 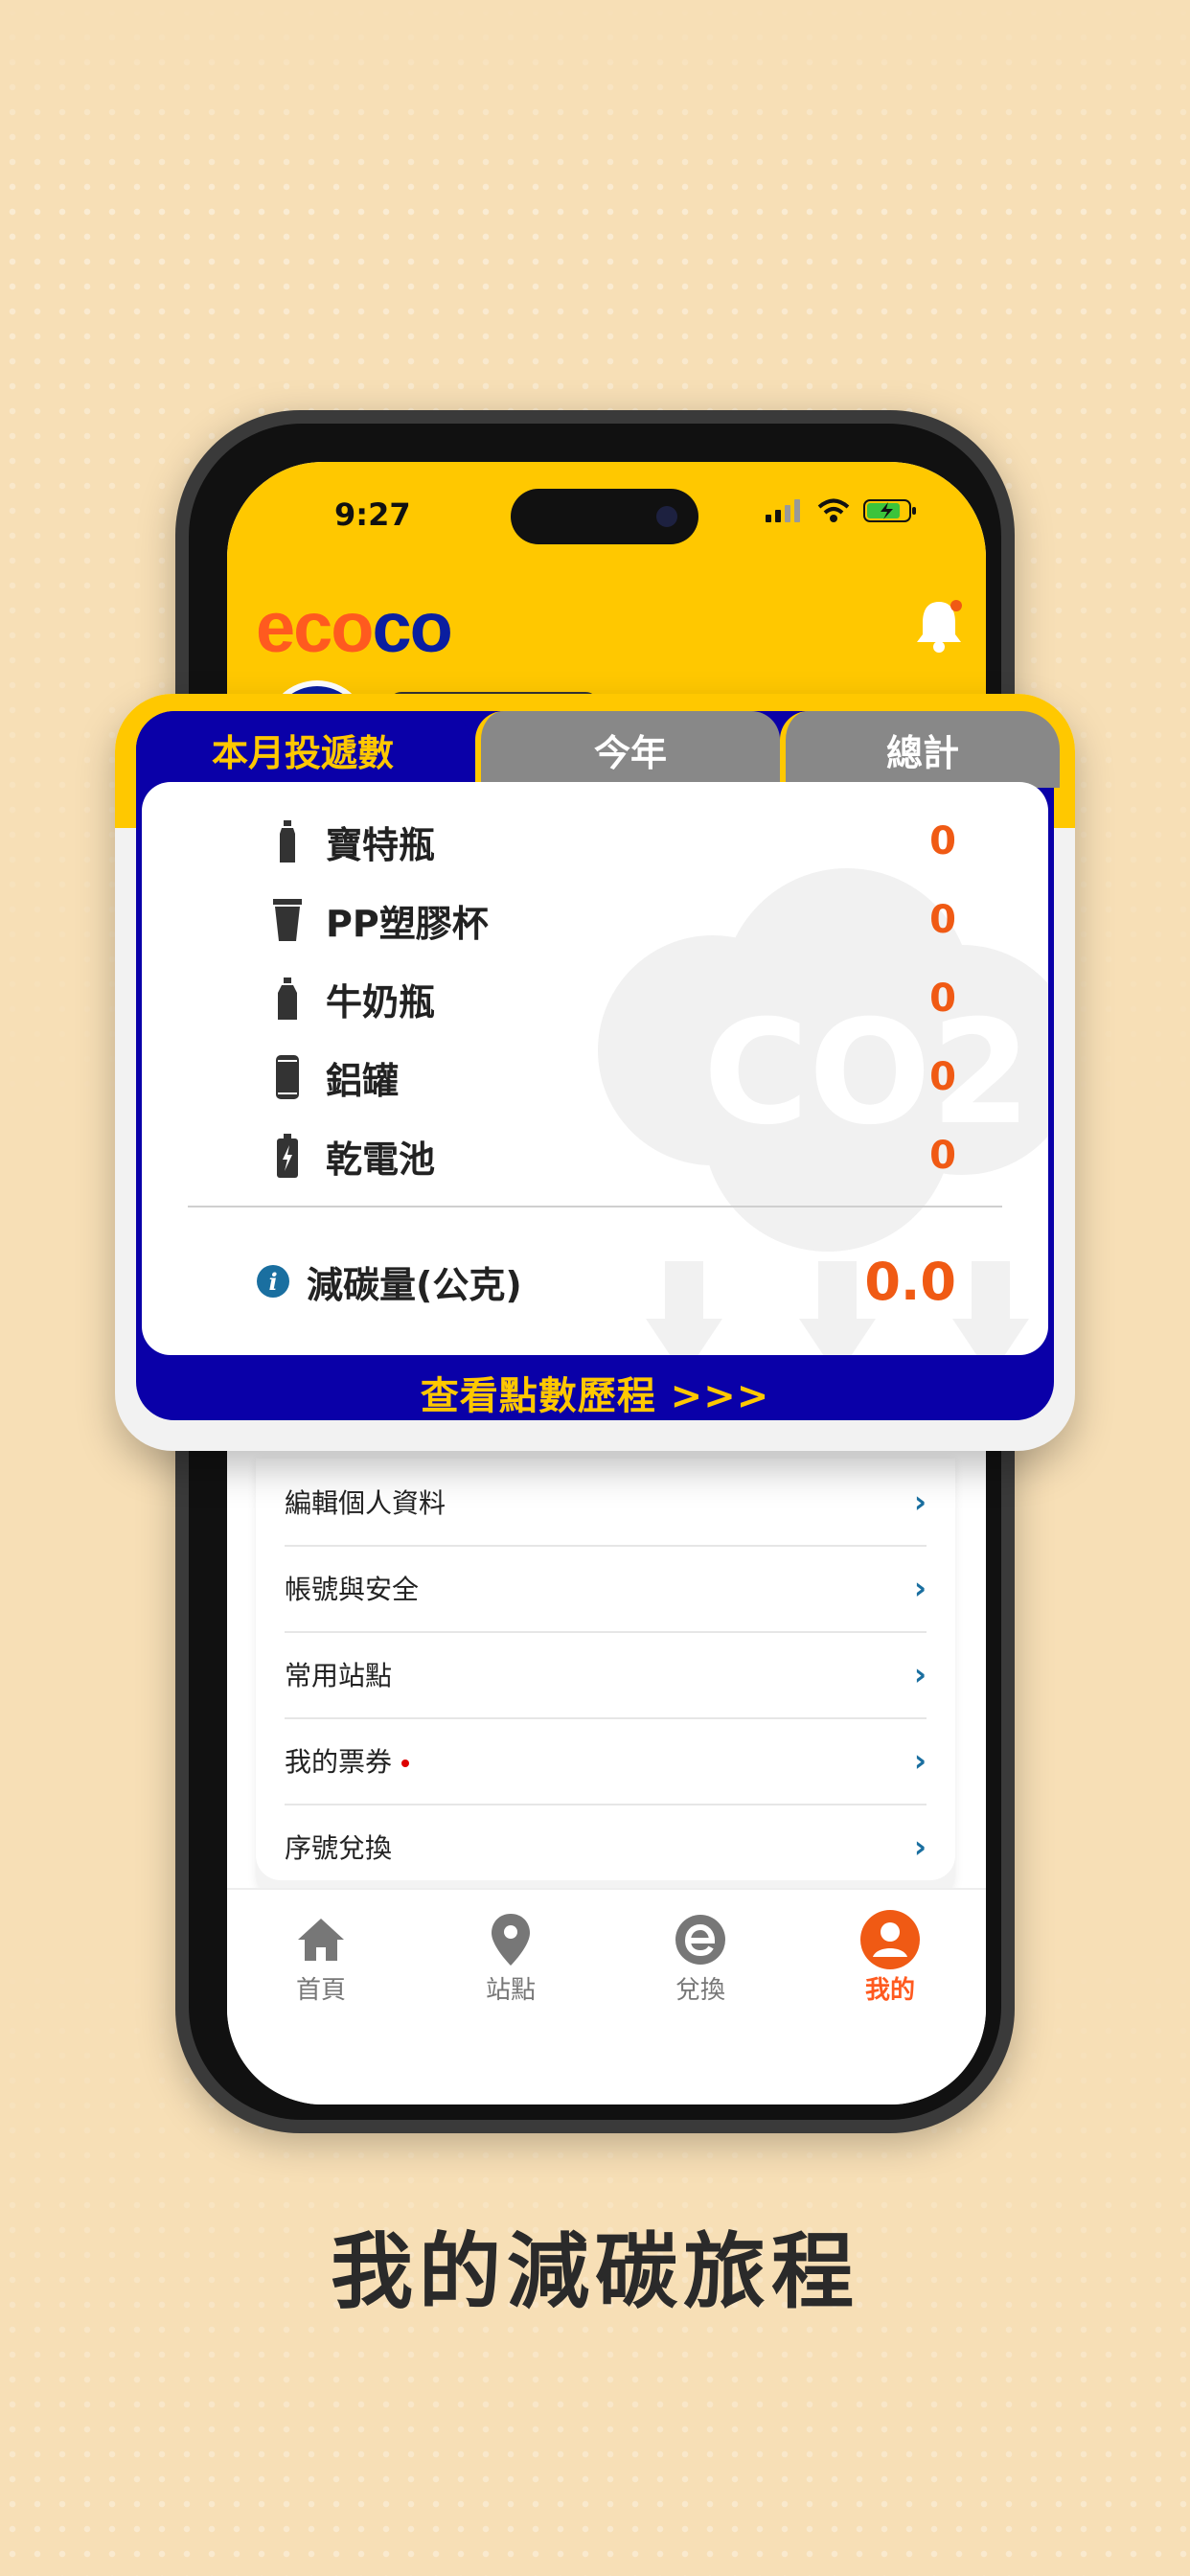 I want to click on menu-item-label: 我的票券, so click(x=339, y=1762).